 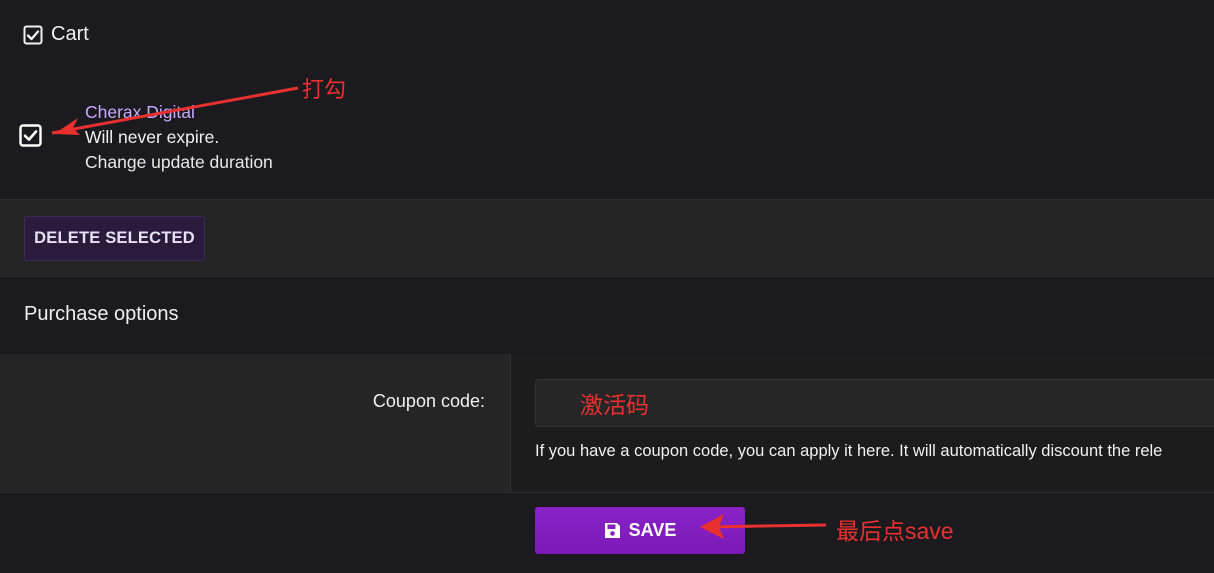 What do you see at coordinates (428, 401) in the screenshot?
I see `coupon-label: Coupon code:` at bounding box center [428, 401].